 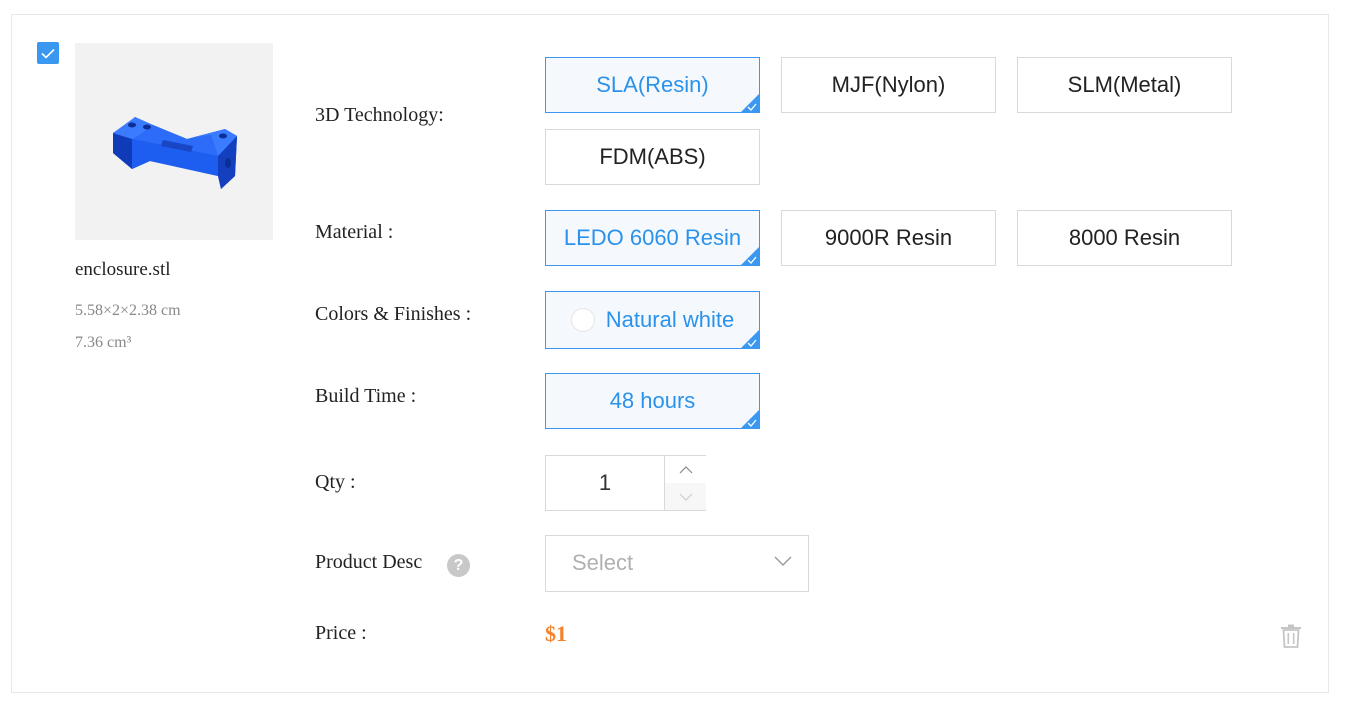 I want to click on quantity-stepper: 1, so click(x=625, y=483).